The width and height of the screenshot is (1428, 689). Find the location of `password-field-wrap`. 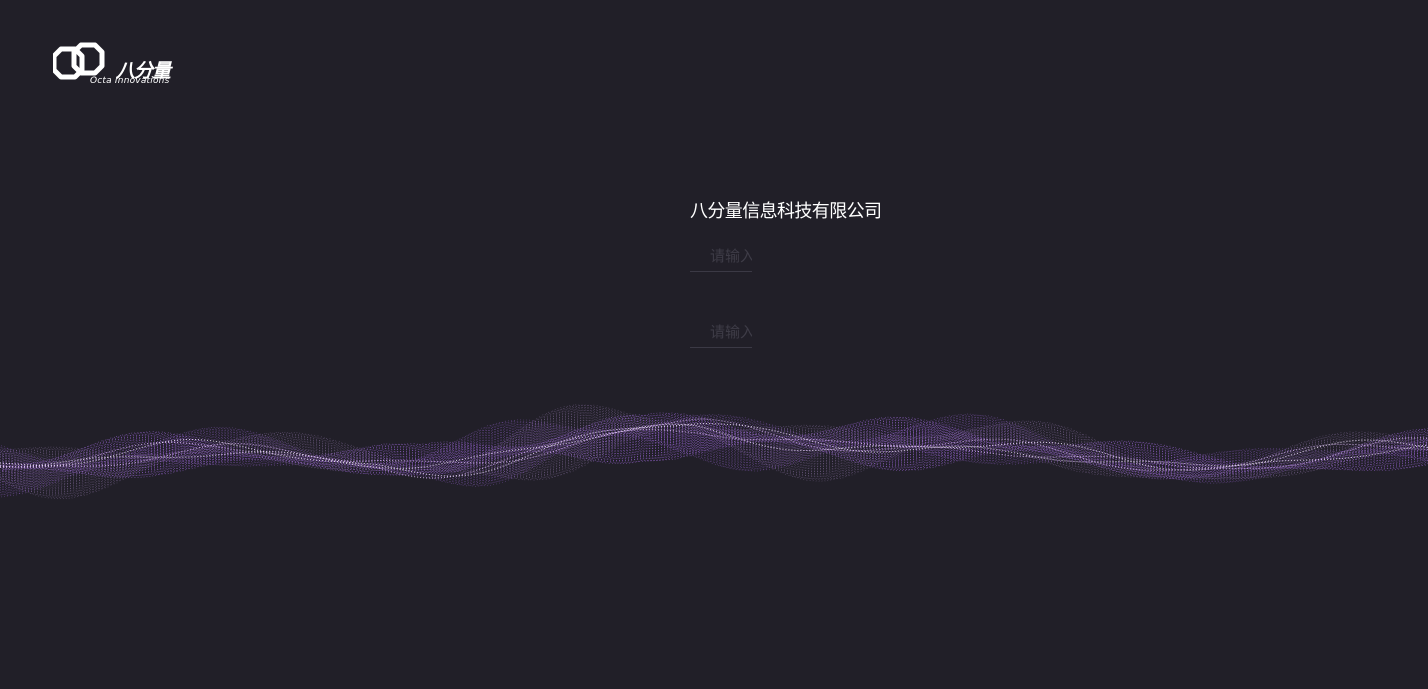

password-field-wrap is located at coordinates (721, 332).